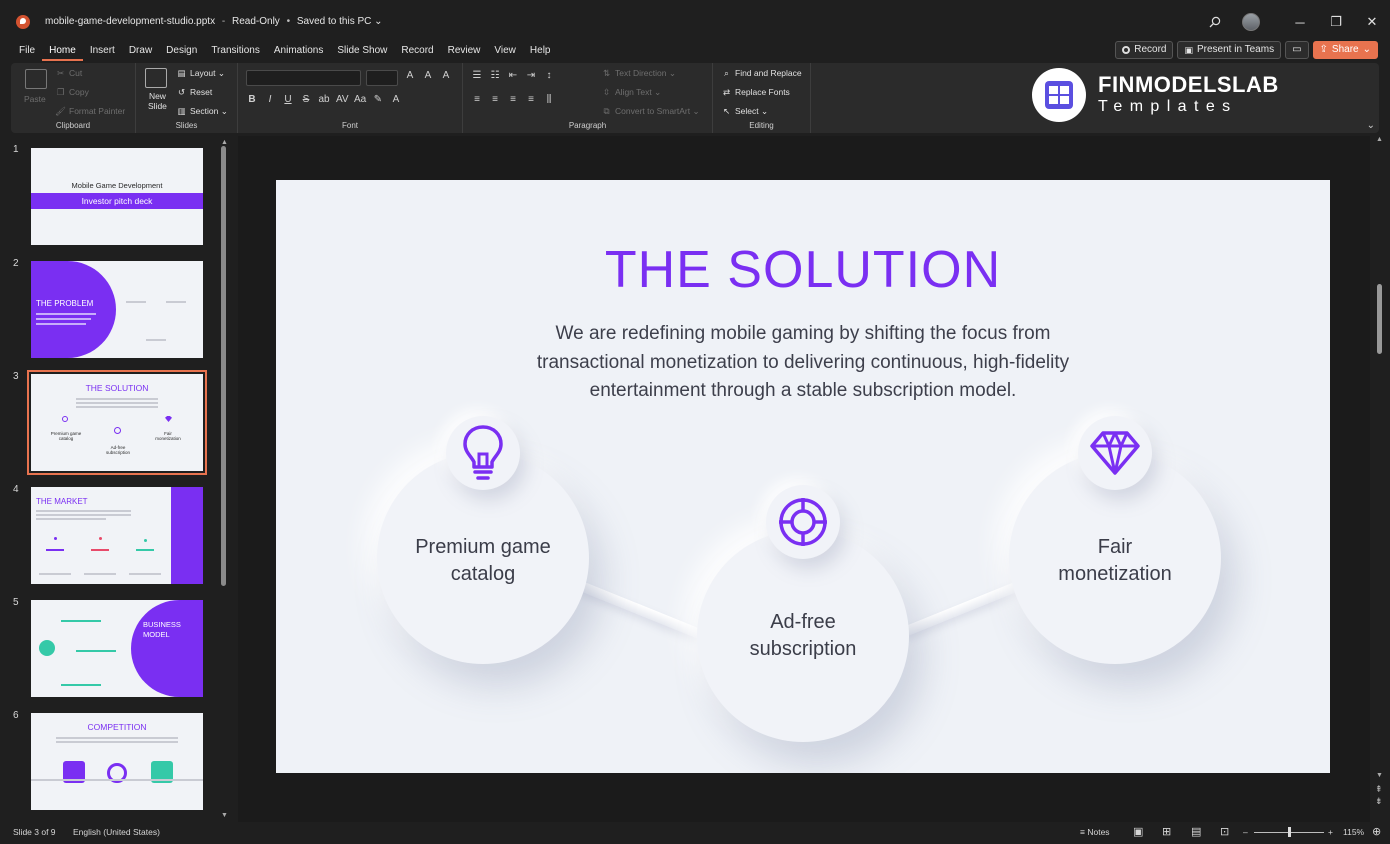 Image resolution: width=1390 pixels, height=844 pixels. What do you see at coordinates (1300, 22) in the screenshot?
I see `minimize-button: ─` at bounding box center [1300, 22].